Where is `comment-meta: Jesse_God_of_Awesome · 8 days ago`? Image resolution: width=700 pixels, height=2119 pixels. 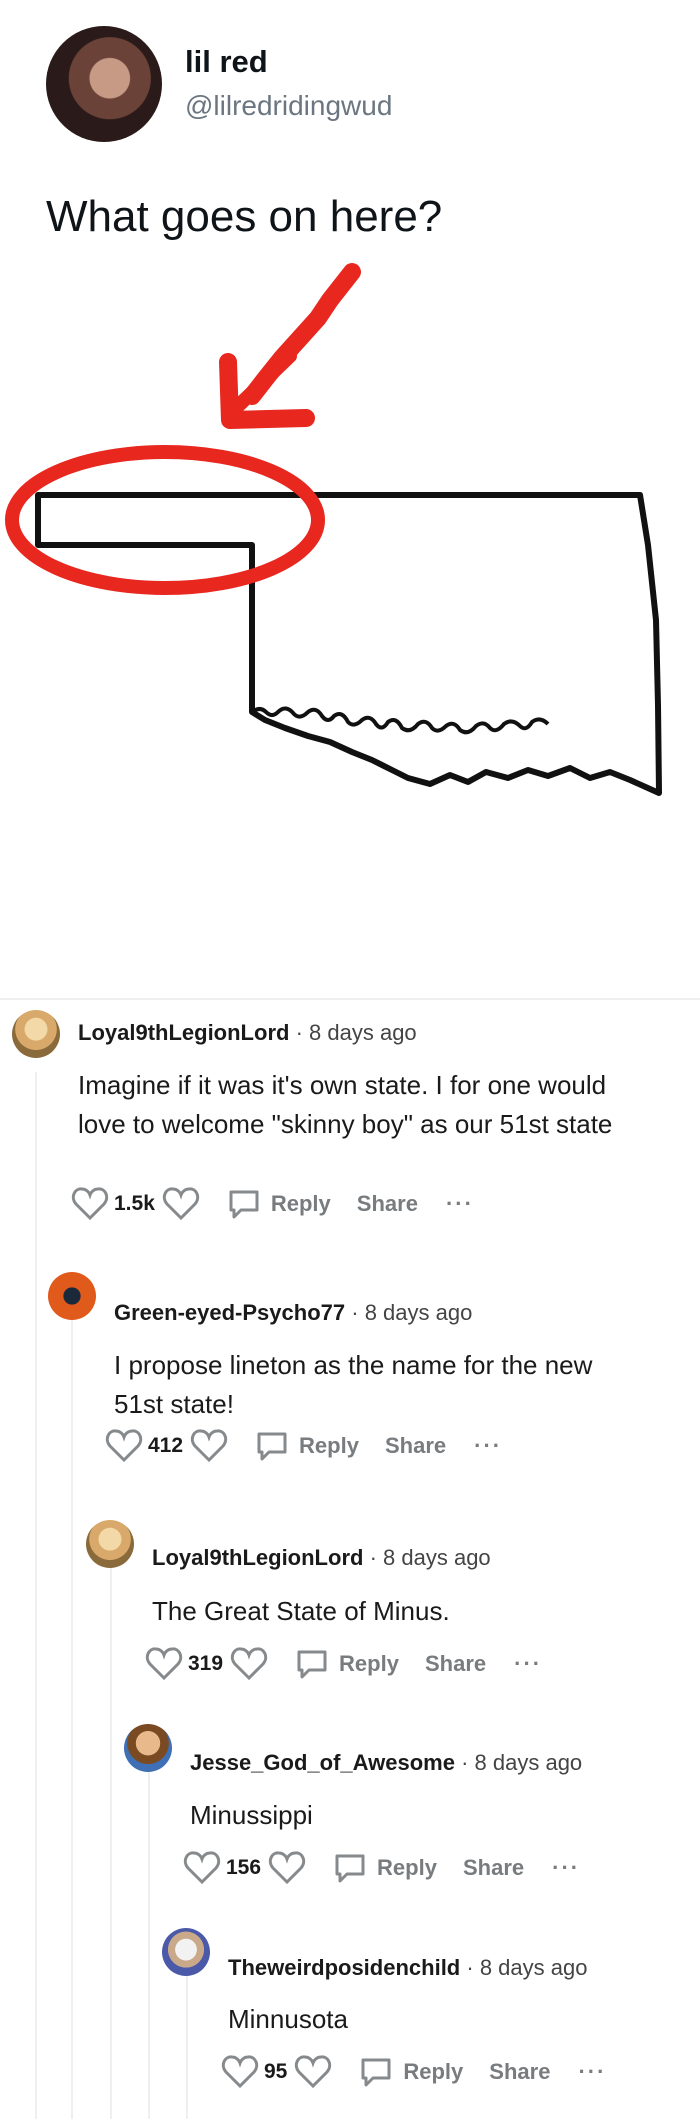
comment-meta: Jesse_God_of_Awesome · 8 days ago is located at coordinates (386, 1762).